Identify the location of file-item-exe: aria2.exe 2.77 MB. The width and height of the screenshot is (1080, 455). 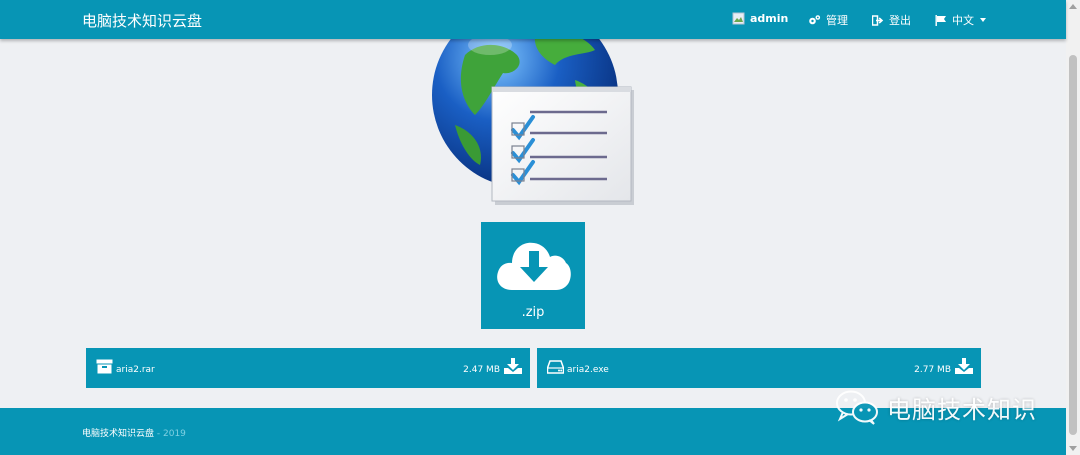
(759, 368).